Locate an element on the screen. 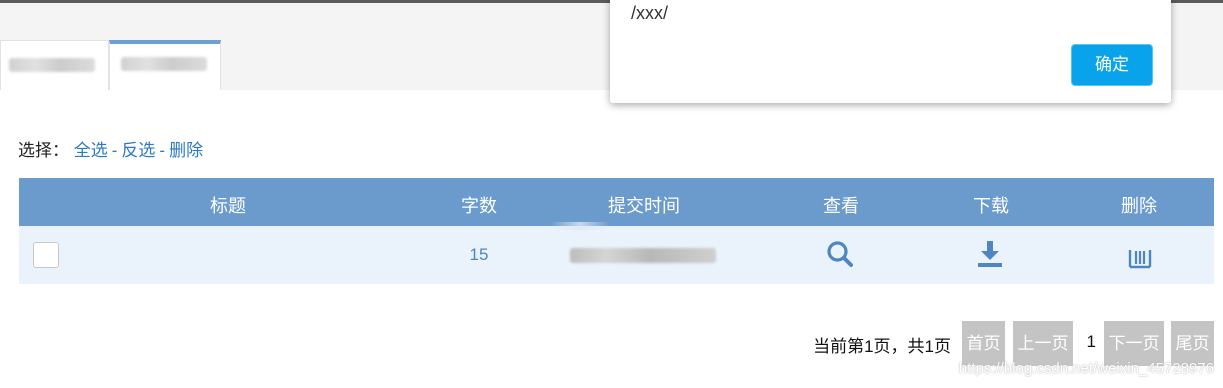  table-header: 标题 字数 提交时间 查看 下载 删除 is located at coordinates (616, 202).